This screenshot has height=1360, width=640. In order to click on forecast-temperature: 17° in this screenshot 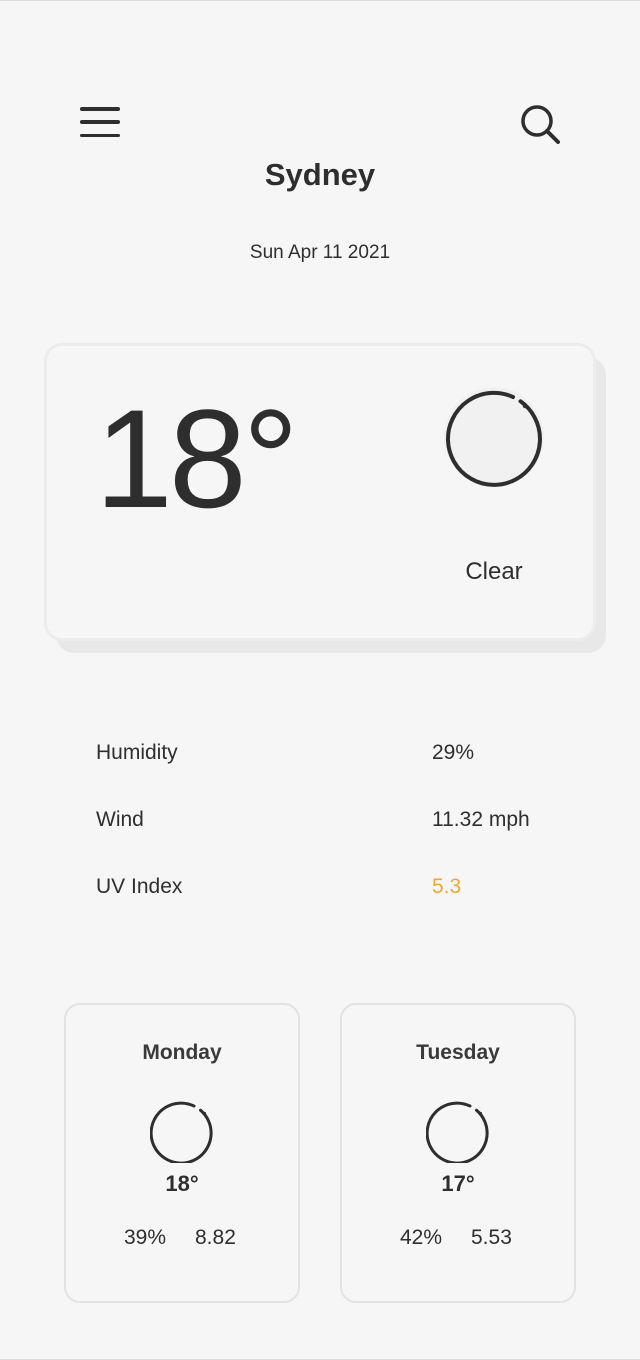, I will do `click(458, 1183)`.